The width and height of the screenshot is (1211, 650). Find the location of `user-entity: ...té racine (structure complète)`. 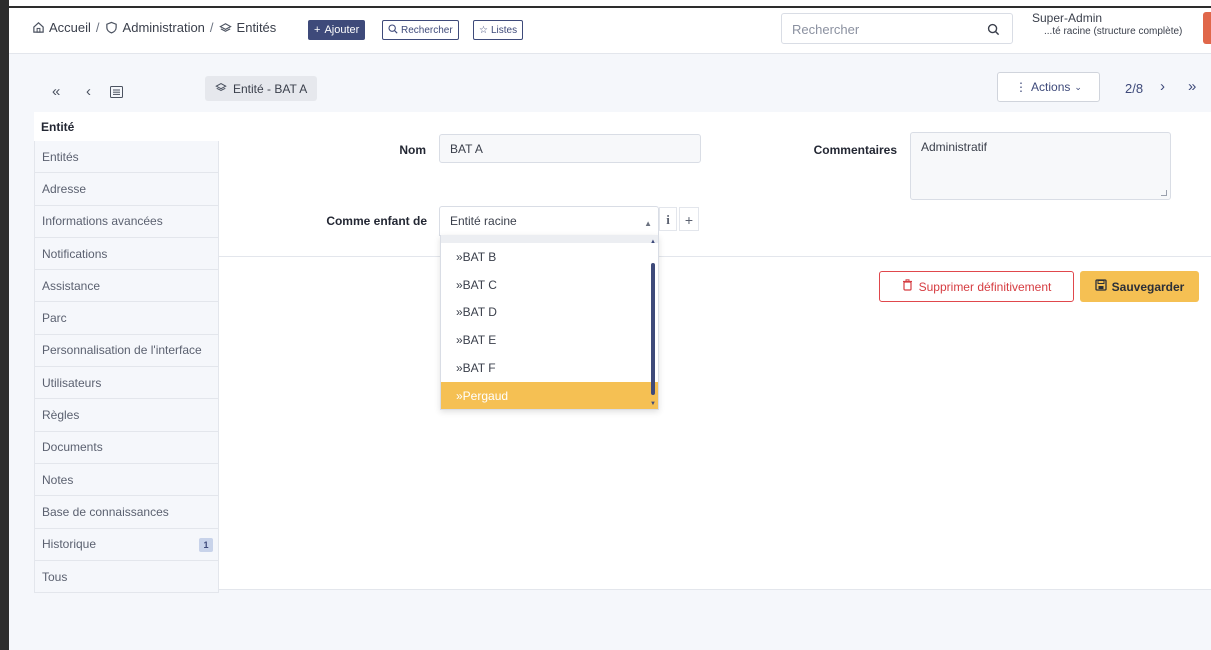

user-entity: ...té racine (structure complète) is located at coordinates (1113, 31).